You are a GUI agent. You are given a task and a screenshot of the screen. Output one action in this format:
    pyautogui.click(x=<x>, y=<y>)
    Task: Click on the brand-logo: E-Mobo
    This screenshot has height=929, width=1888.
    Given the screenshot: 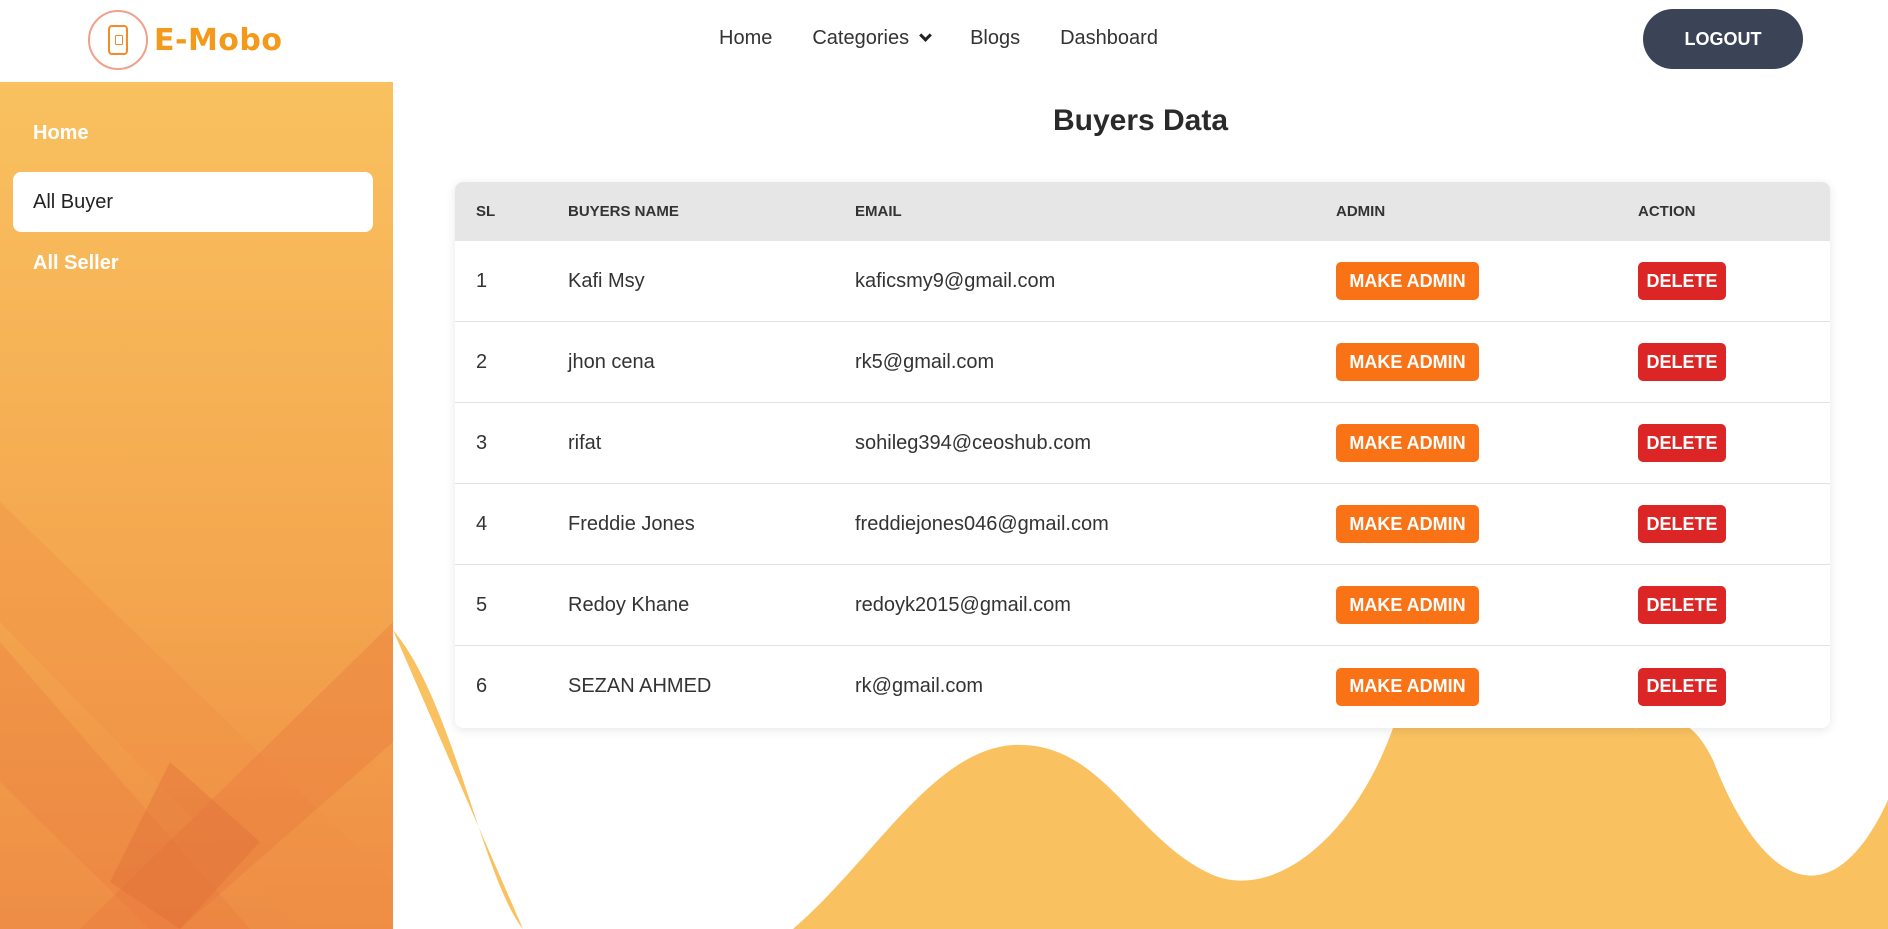 What is the action you would take?
    pyautogui.click(x=185, y=40)
    